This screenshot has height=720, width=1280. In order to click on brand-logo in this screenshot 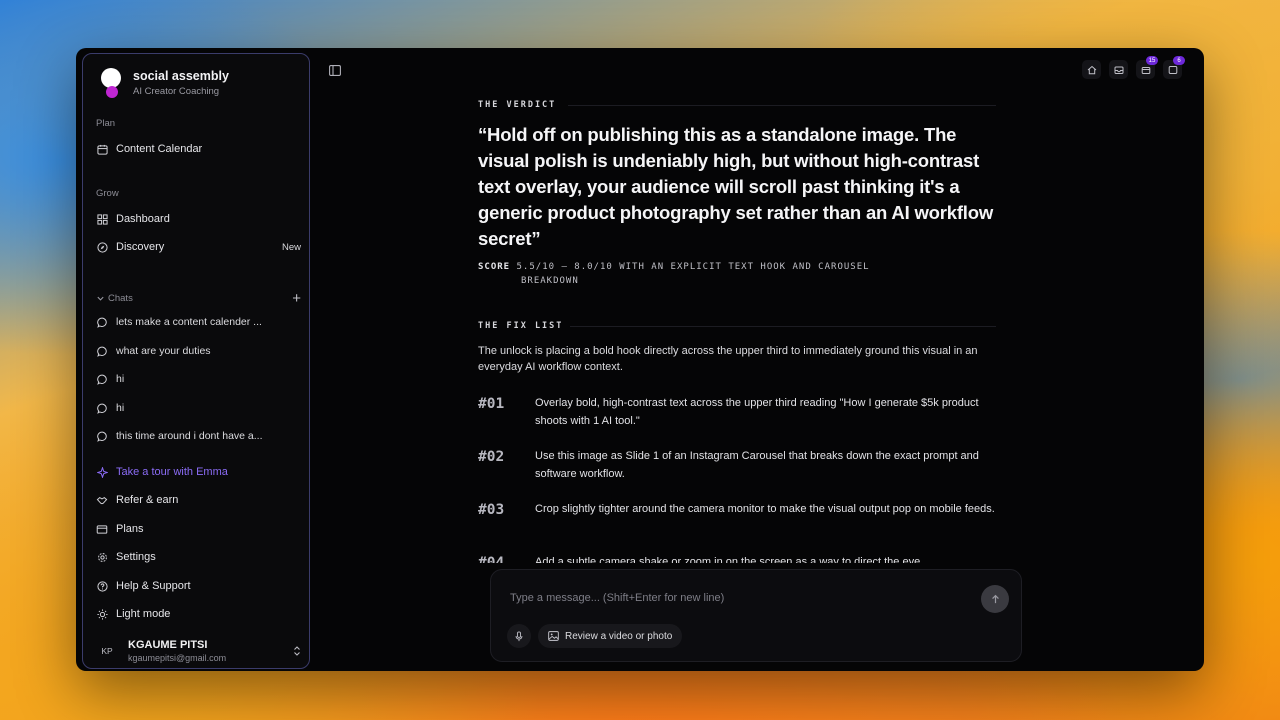, I will do `click(111, 83)`.